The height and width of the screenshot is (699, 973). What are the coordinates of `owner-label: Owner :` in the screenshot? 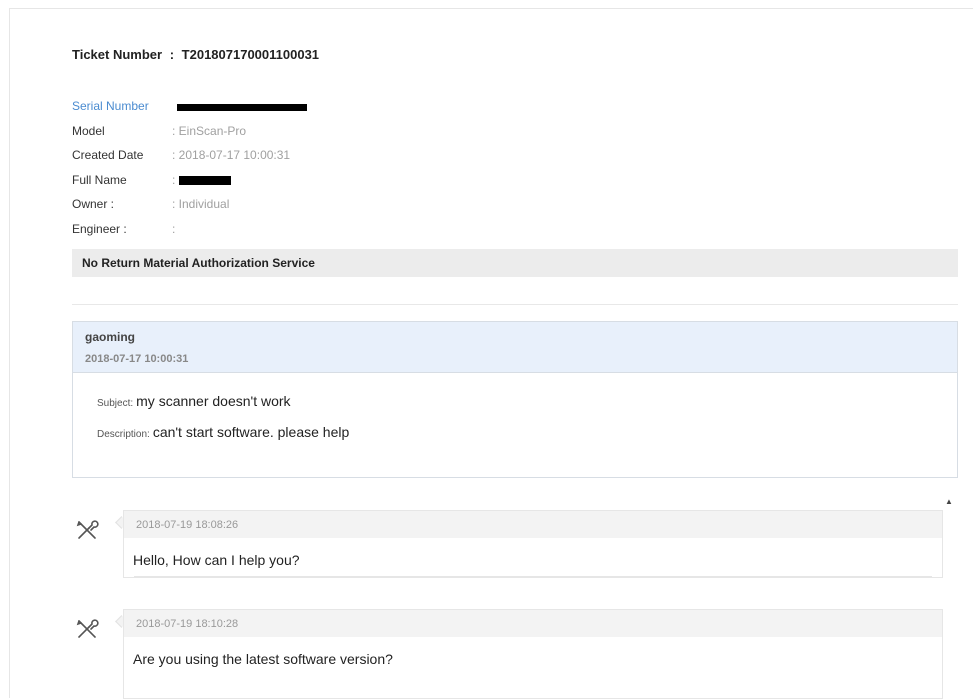 It's located at (93, 204).